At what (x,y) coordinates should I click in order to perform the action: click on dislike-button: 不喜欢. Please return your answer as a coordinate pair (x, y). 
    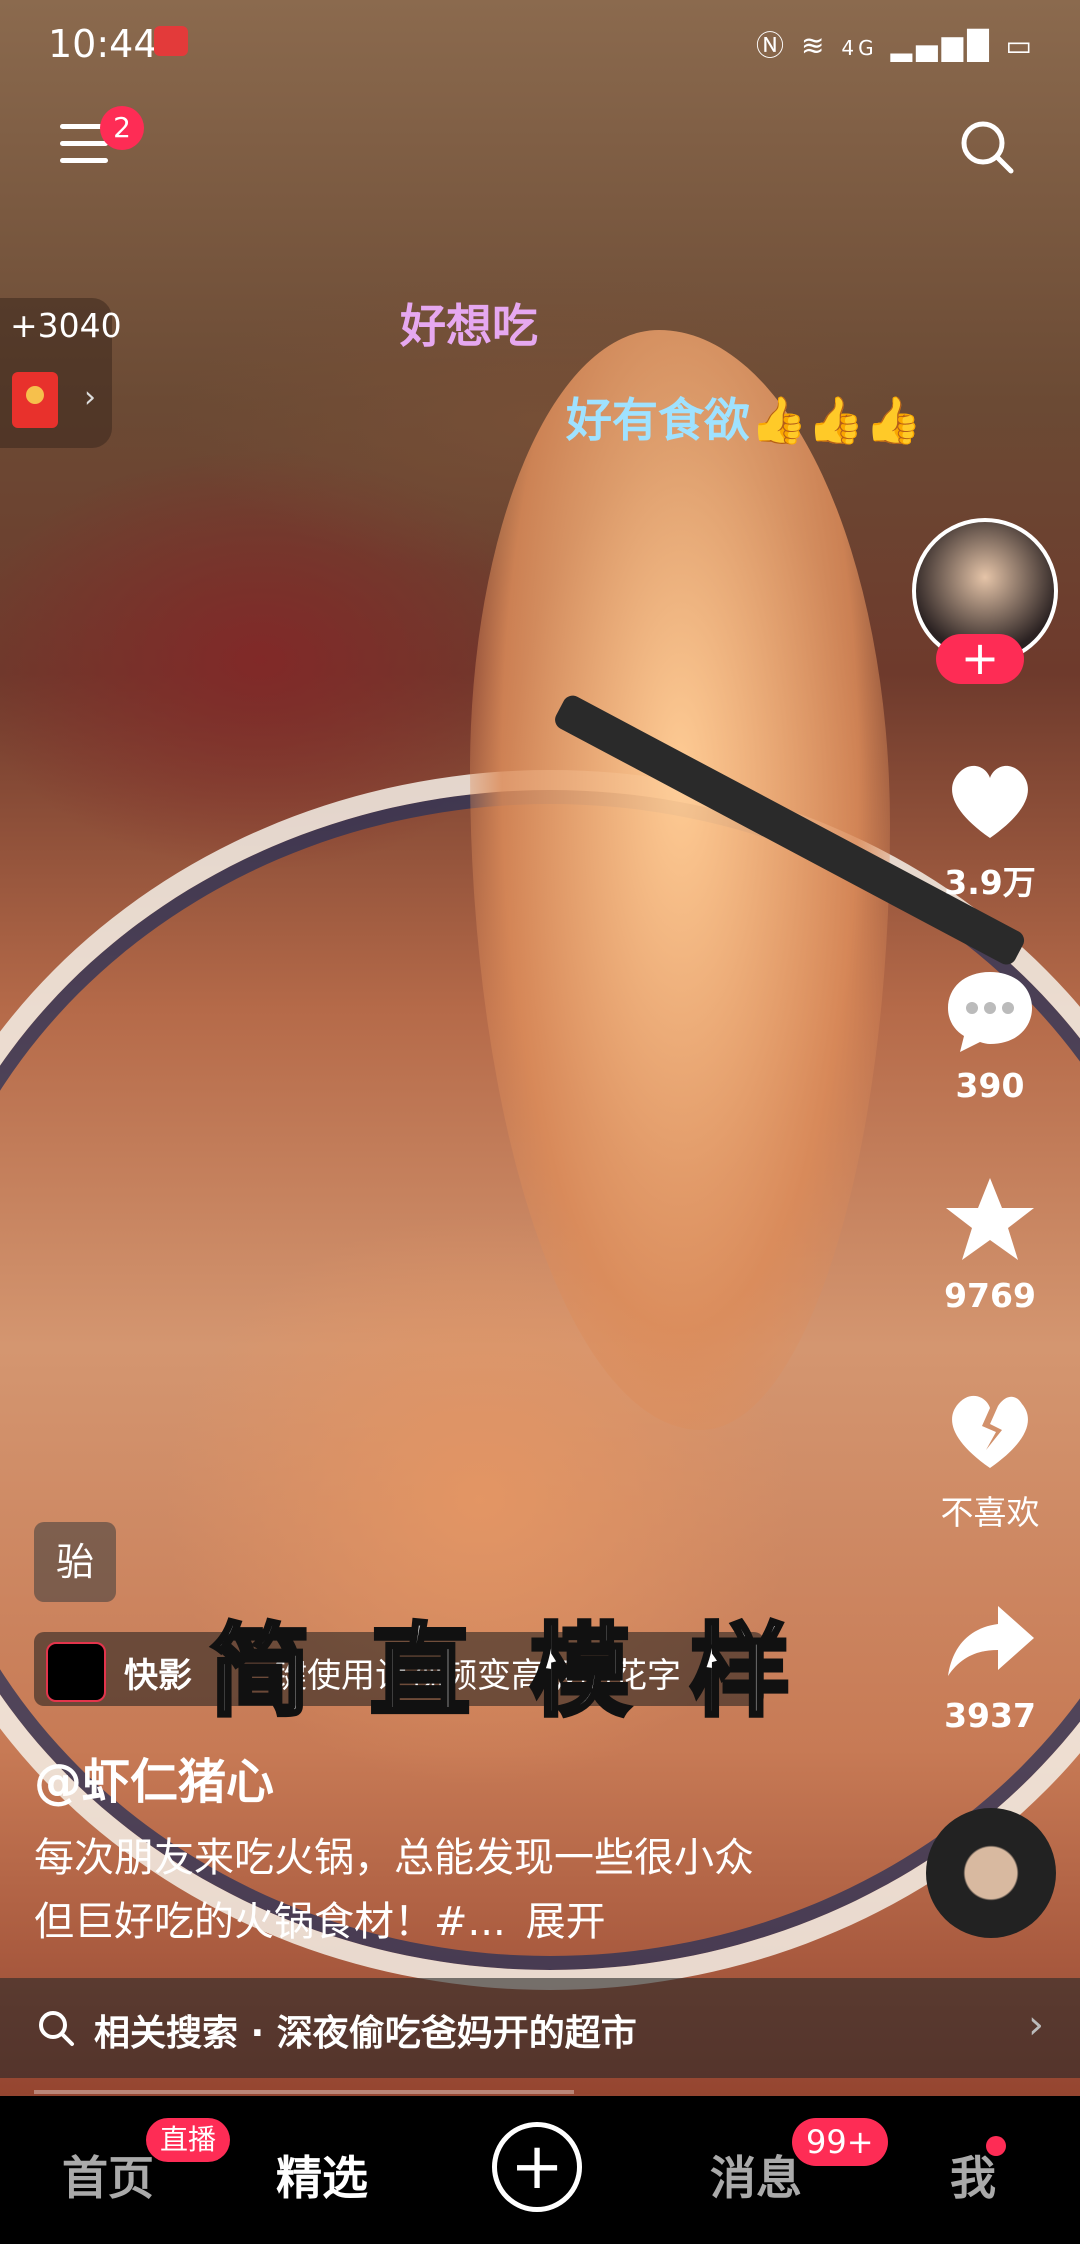
    Looking at the image, I should click on (990, 1457).